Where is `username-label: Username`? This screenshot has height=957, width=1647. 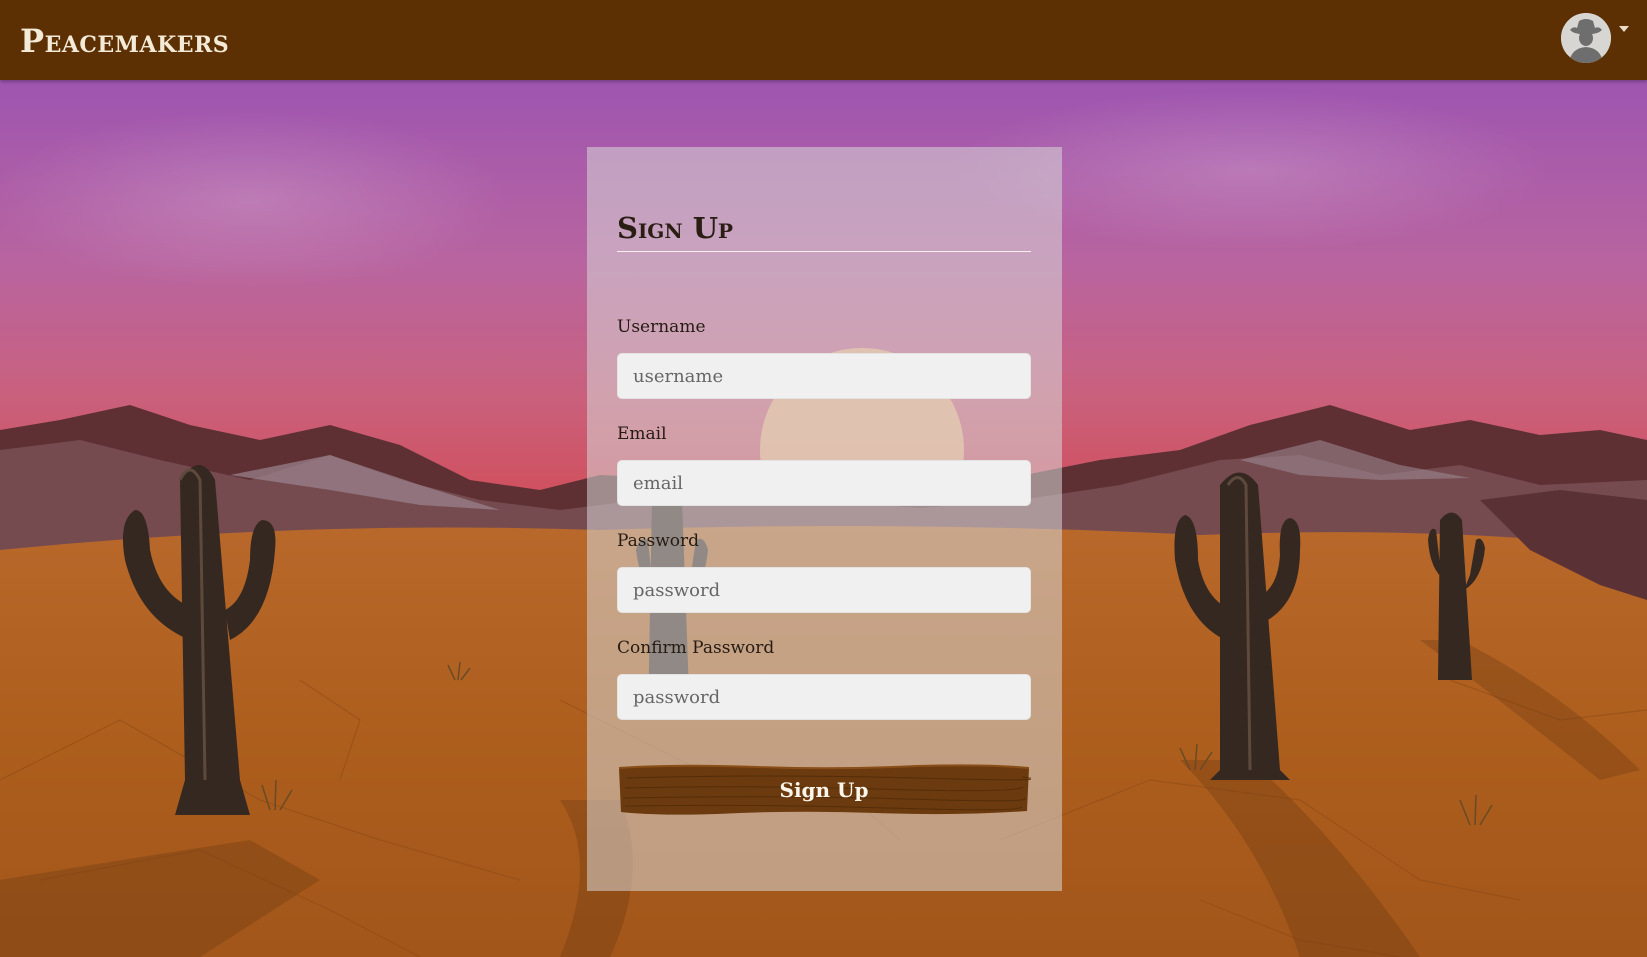
username-label: Username is located at coordinates (661, 327).